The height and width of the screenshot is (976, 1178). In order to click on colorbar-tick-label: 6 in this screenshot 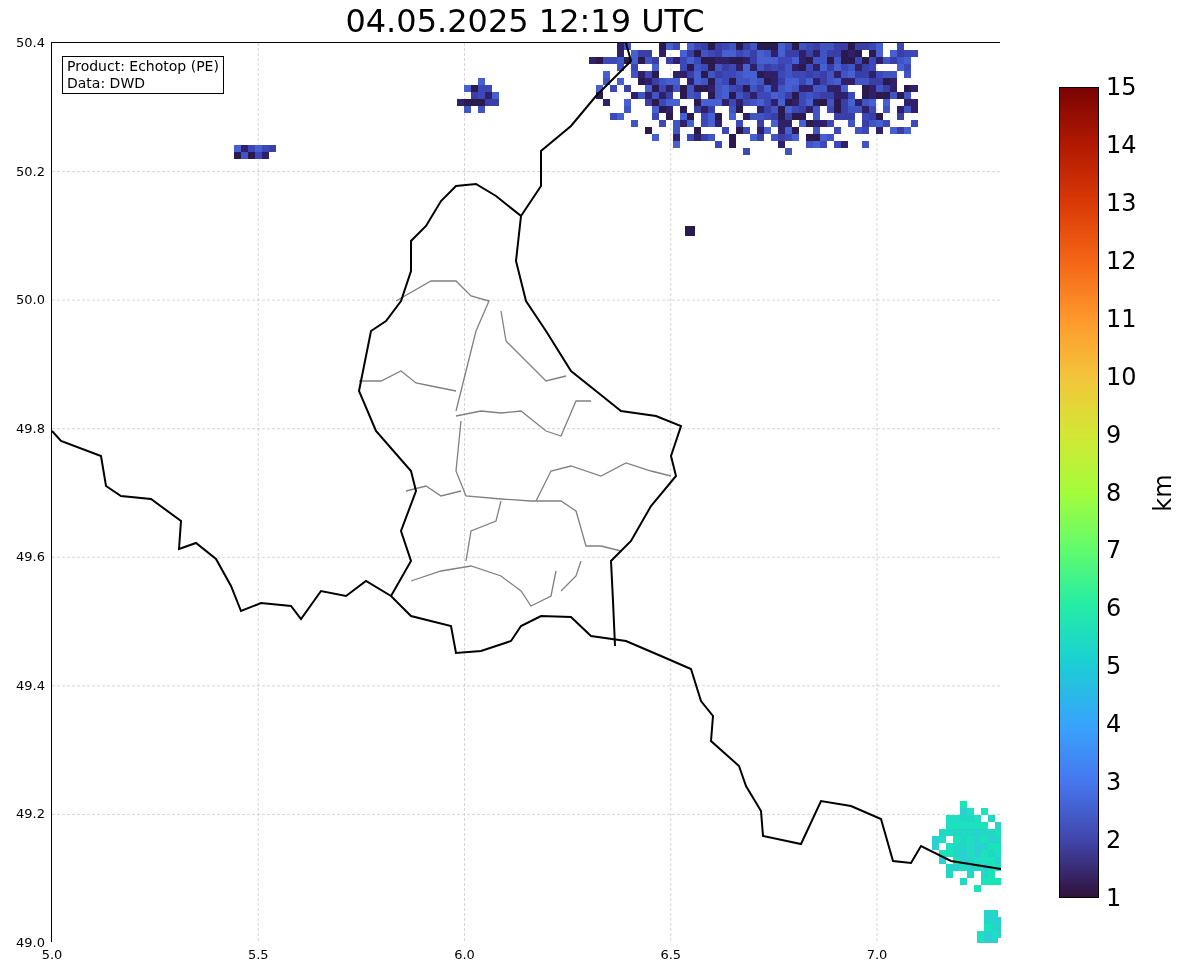, I will do `click(1114, 608)`.